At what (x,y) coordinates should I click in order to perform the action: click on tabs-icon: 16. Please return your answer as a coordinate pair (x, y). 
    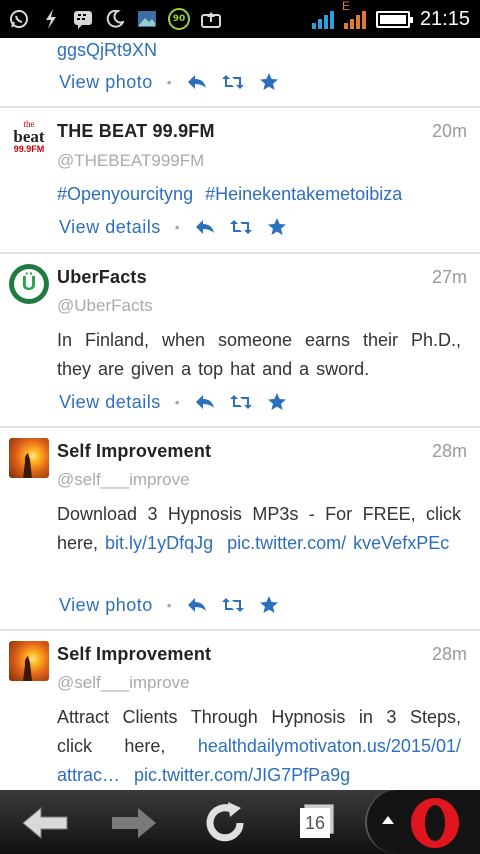
    Looking at the image, I should click on (315, 823).